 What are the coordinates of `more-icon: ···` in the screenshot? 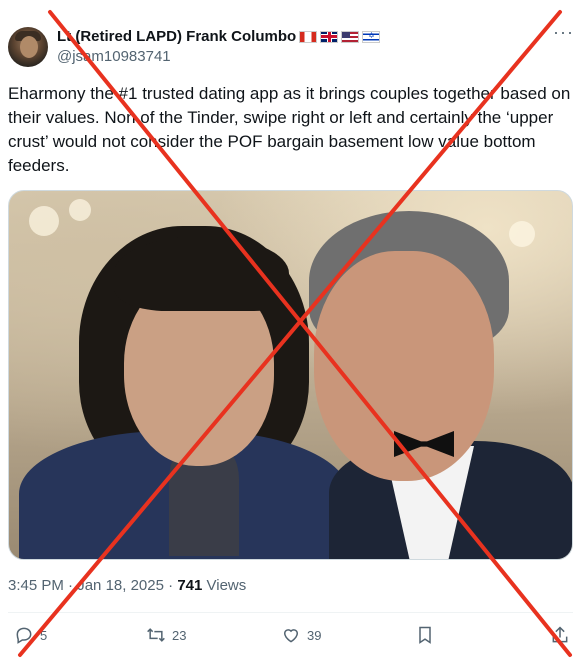 It's located at (563, 32).